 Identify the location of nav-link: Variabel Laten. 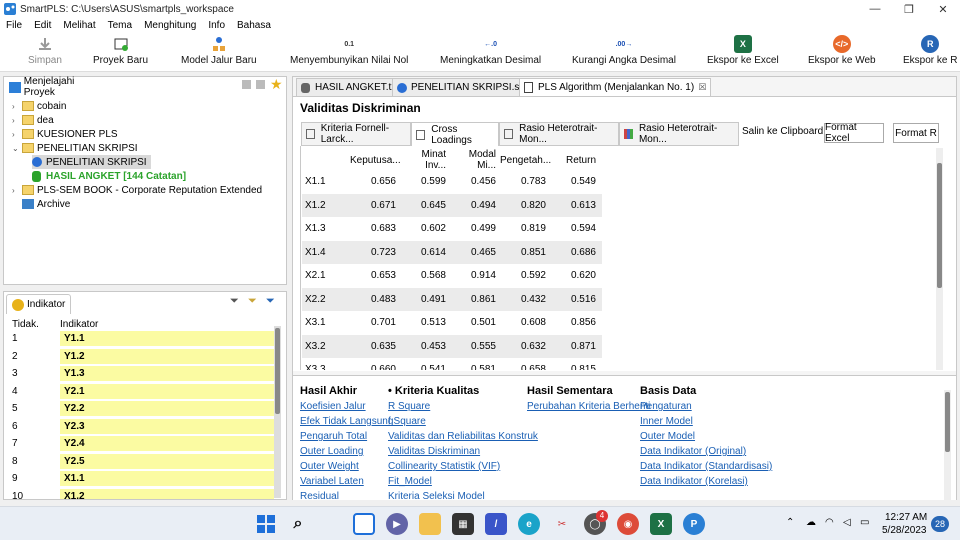
(332, 481).